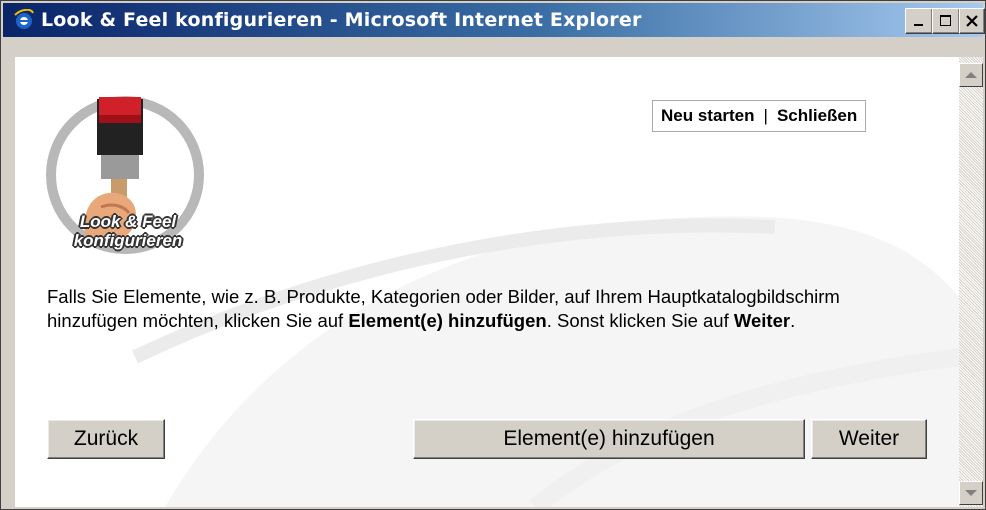  Describe the element at coordinates (128, 221) in the screenshot. I see `logo-label-line1: Look & Feel` at that location.